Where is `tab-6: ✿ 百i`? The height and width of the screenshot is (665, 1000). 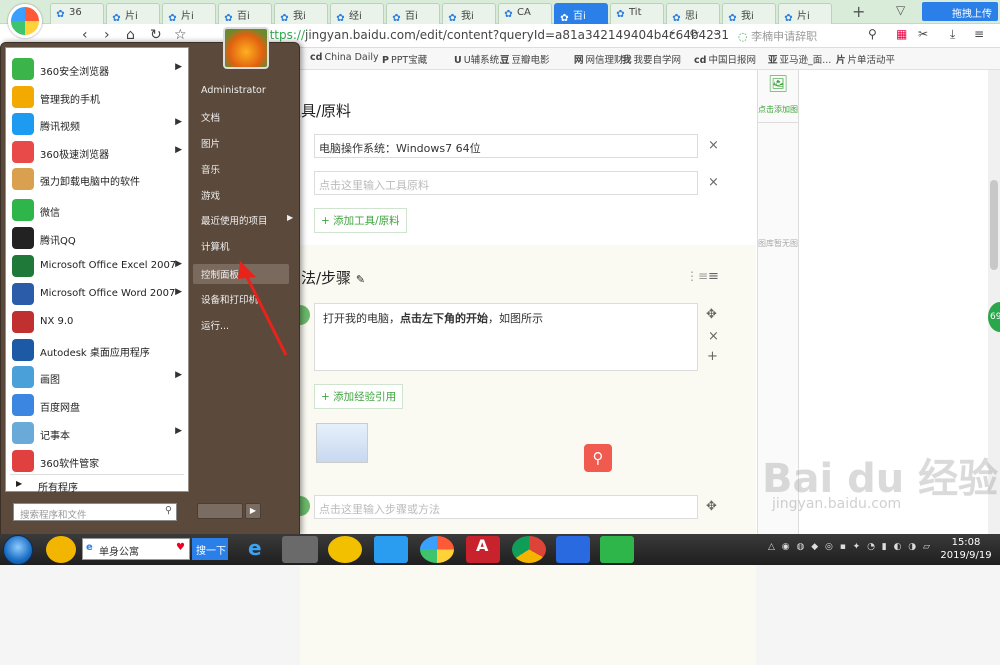 tab-6: ✿ 百i is located at coordinates (413, 13).